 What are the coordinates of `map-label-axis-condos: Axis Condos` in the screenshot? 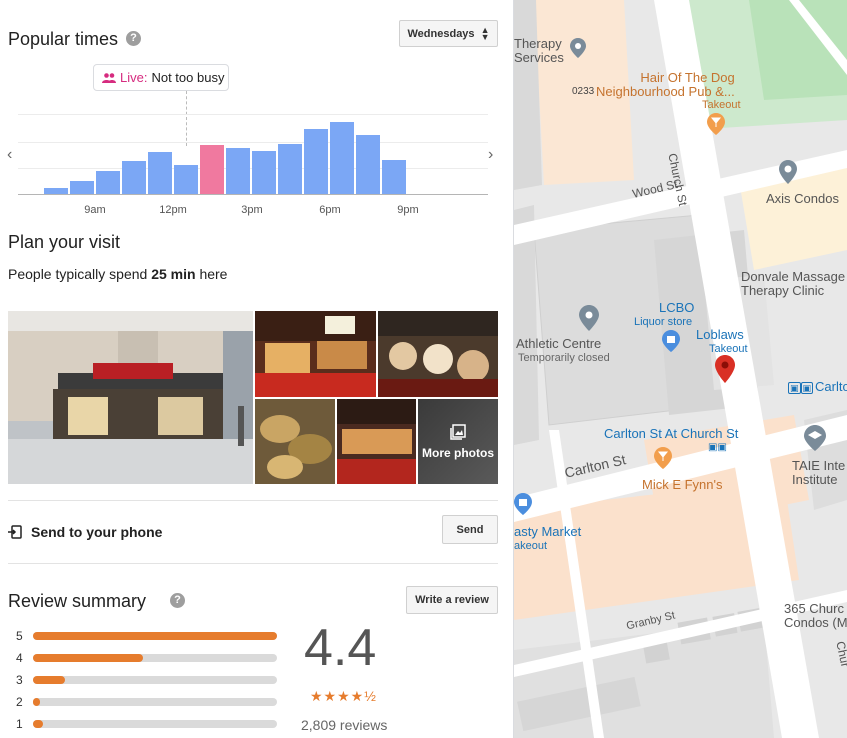 It's located at (802, 199).